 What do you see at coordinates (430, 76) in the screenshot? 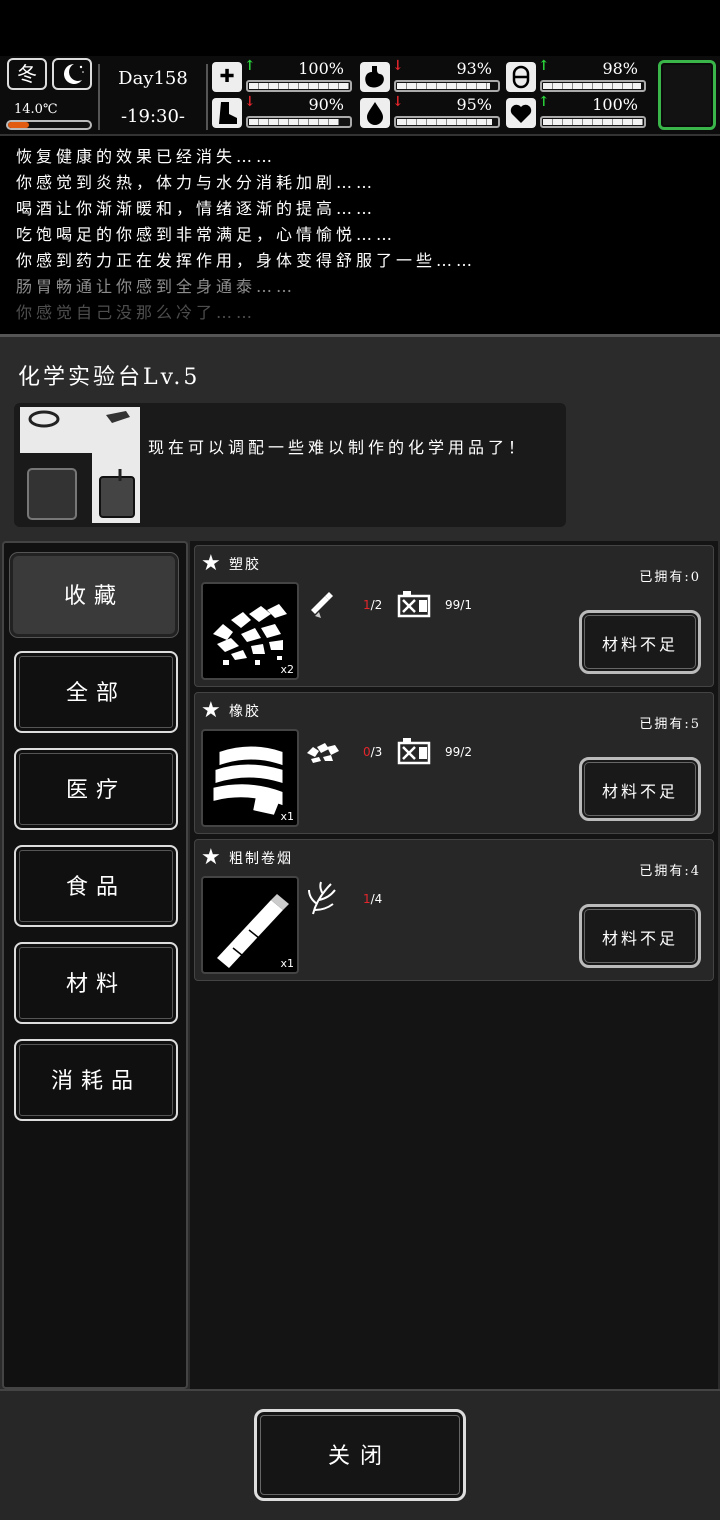
I see `stat-hunger: ↓ 93%` at bounding box center [430, 76].